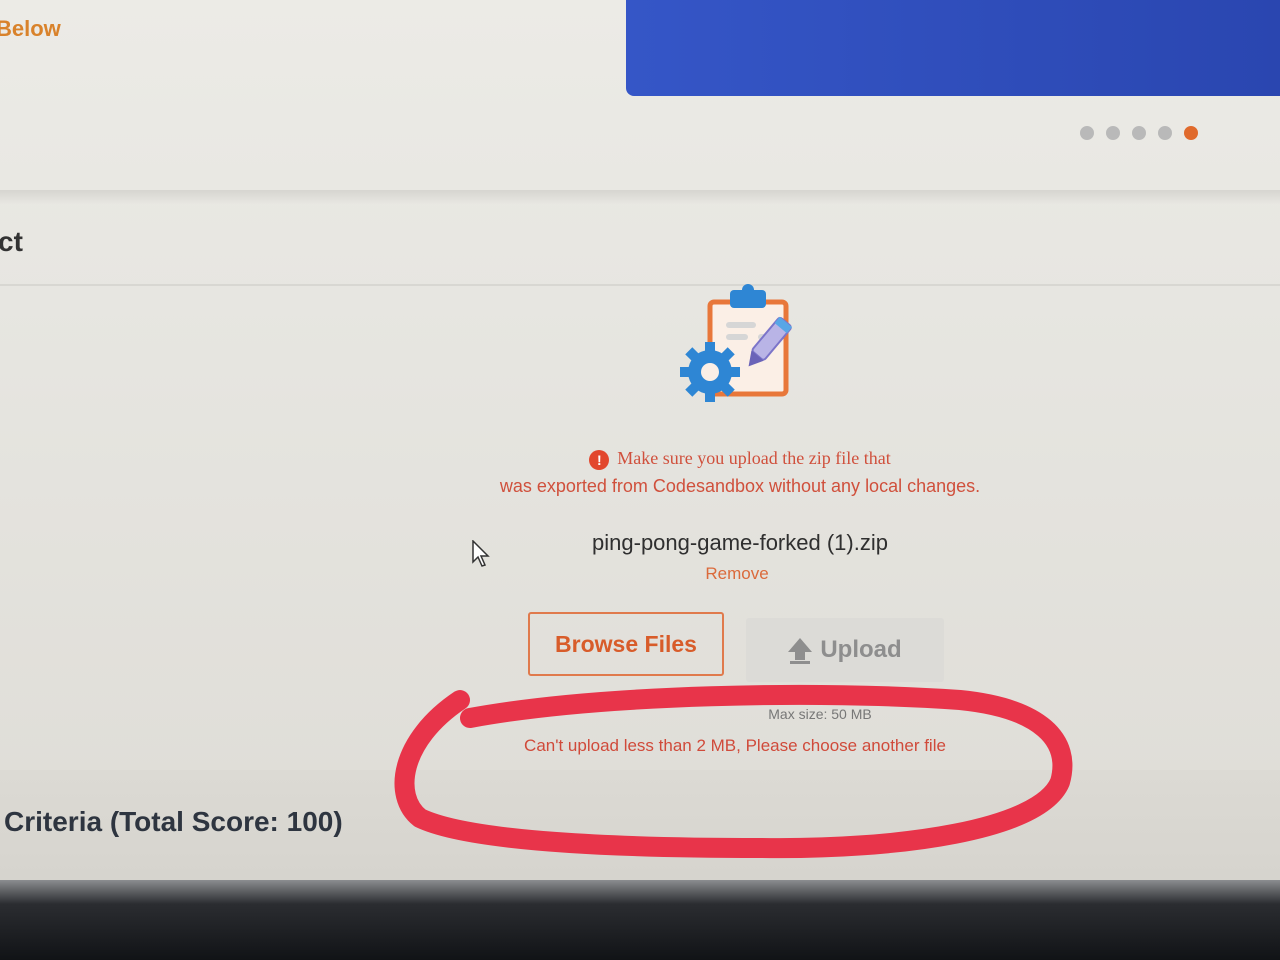  Describe the element at coordinates (1191, 133) in the screenshot. I see `pager-dot-active` at that location.